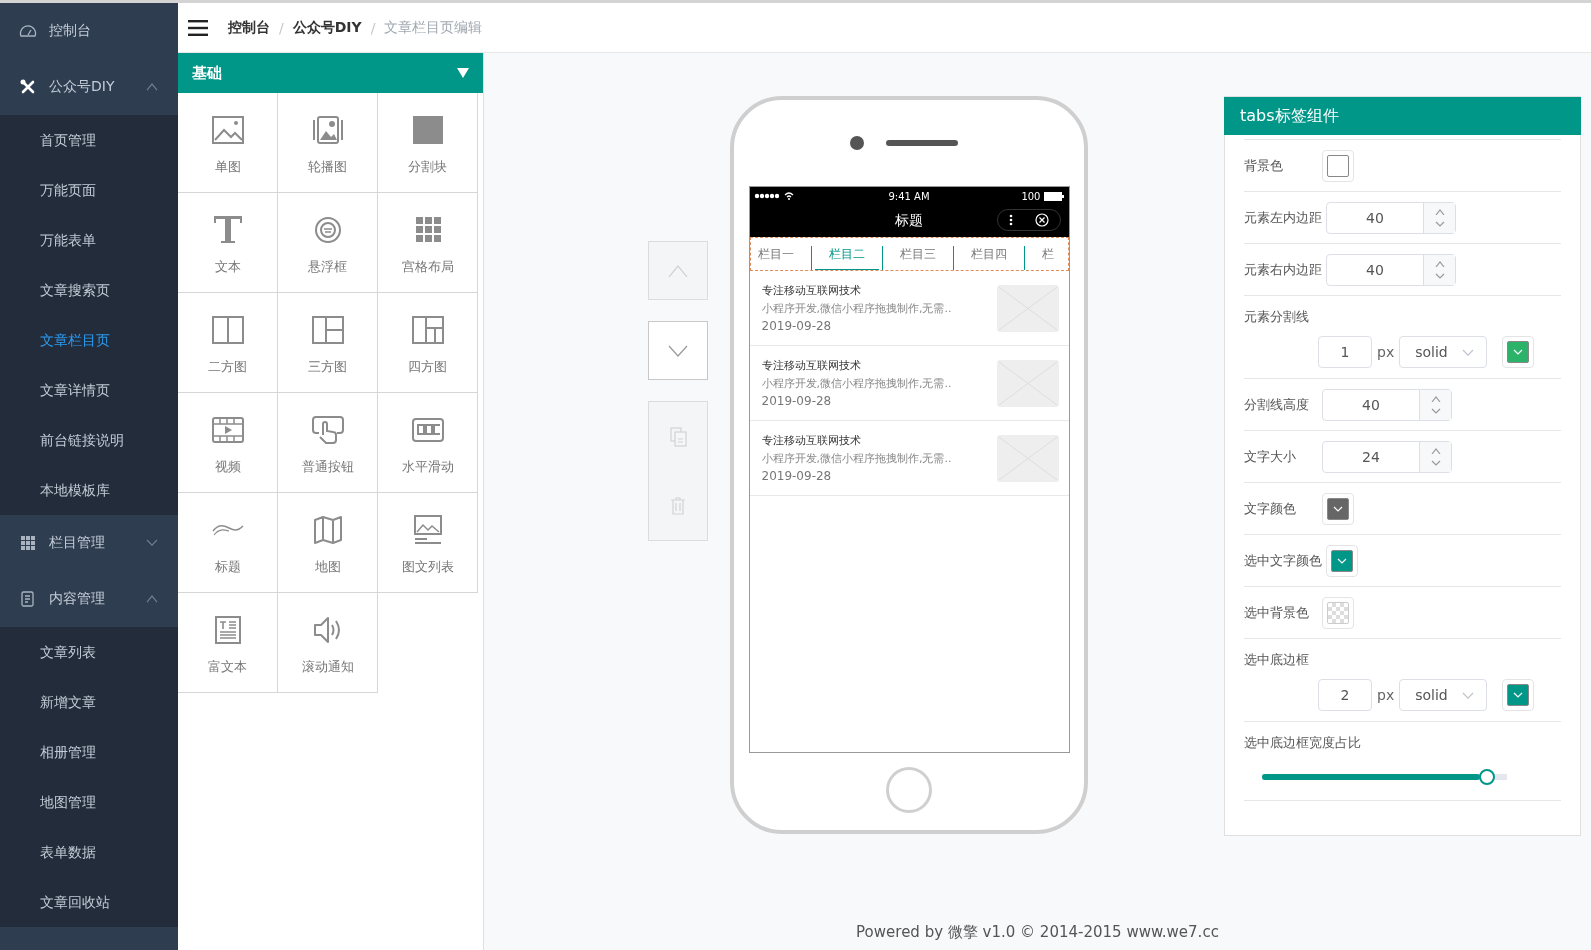 This screenshot has width=1591, height=950. What do you see at coordinates (1054, 196) in the screenshot?
I see `battery-icon` at bounding box center [1054, 196].